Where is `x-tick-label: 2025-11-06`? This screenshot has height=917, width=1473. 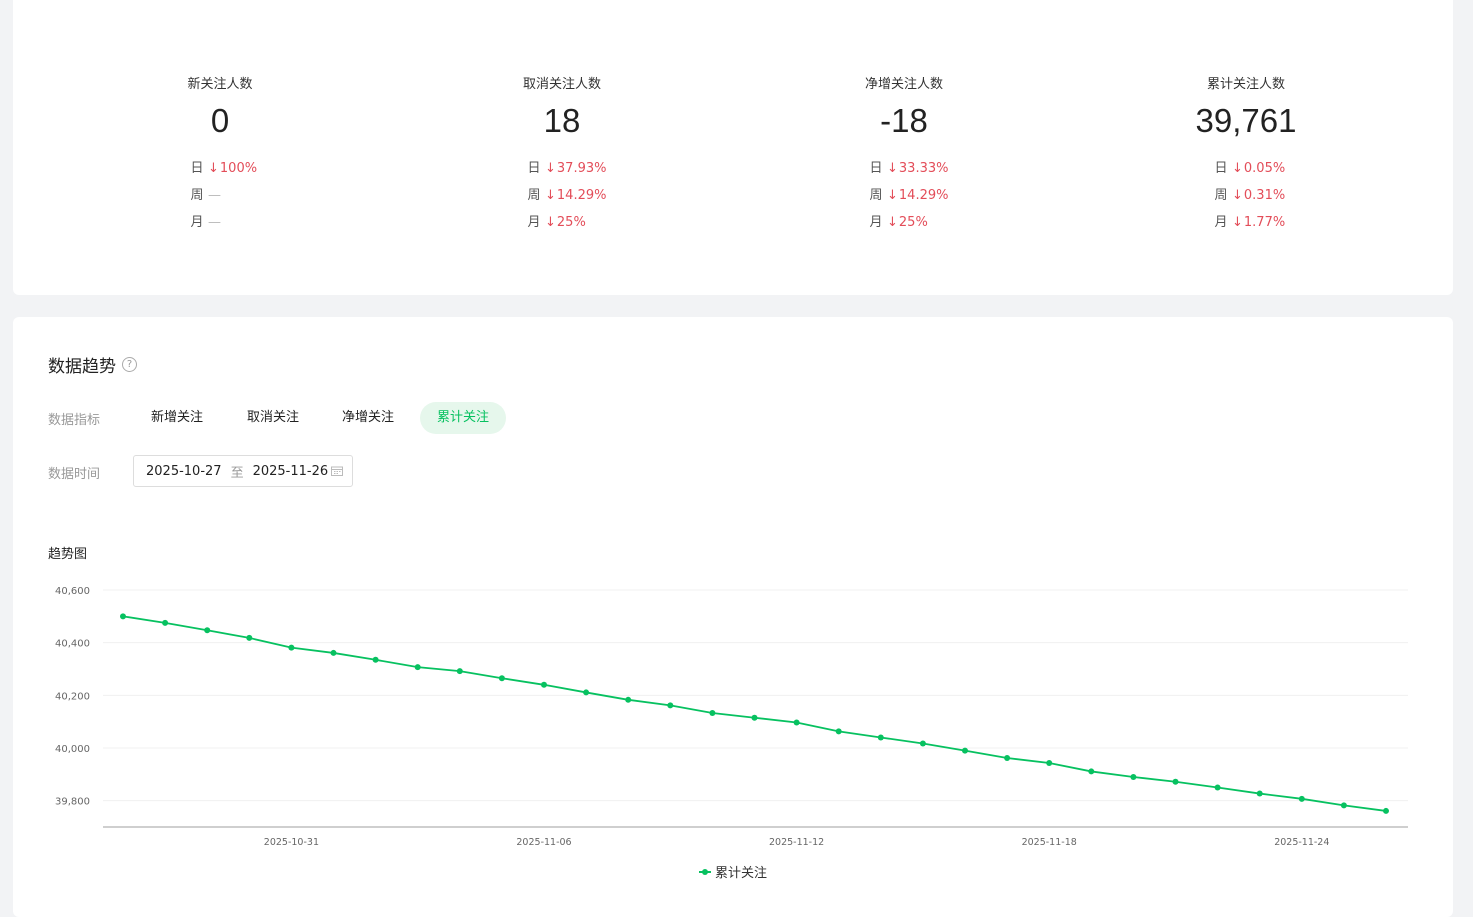
x-tick-label: 2025-11-06 is located at coordinates (543, 842).